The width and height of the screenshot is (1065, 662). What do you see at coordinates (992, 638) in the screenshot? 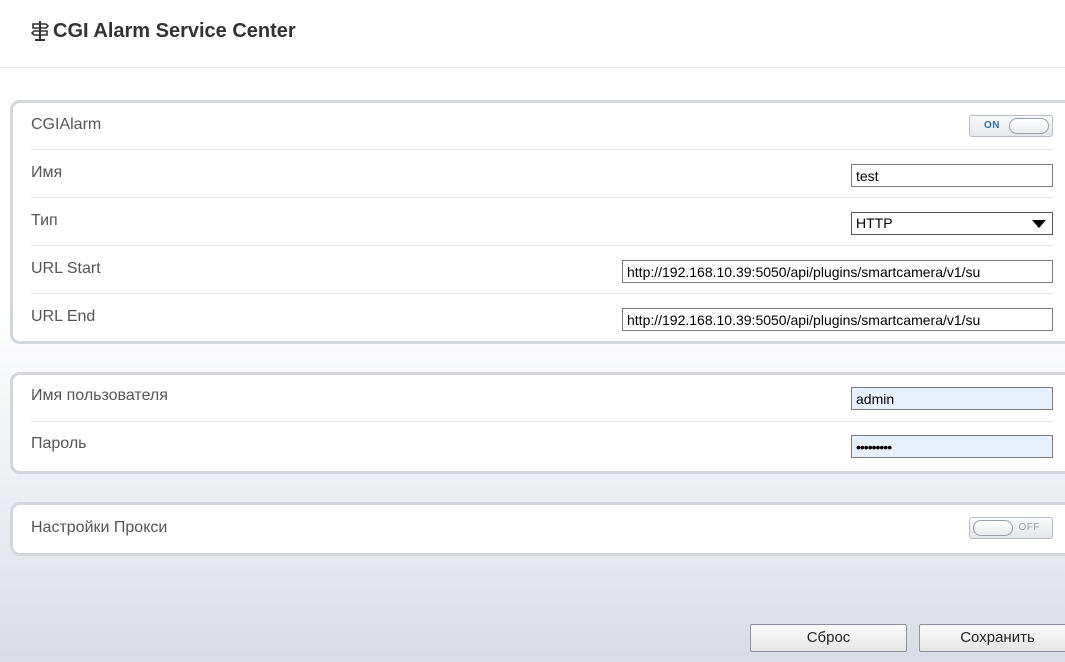
I see `save-button: Сохранить` at bounding box center [992, 638].